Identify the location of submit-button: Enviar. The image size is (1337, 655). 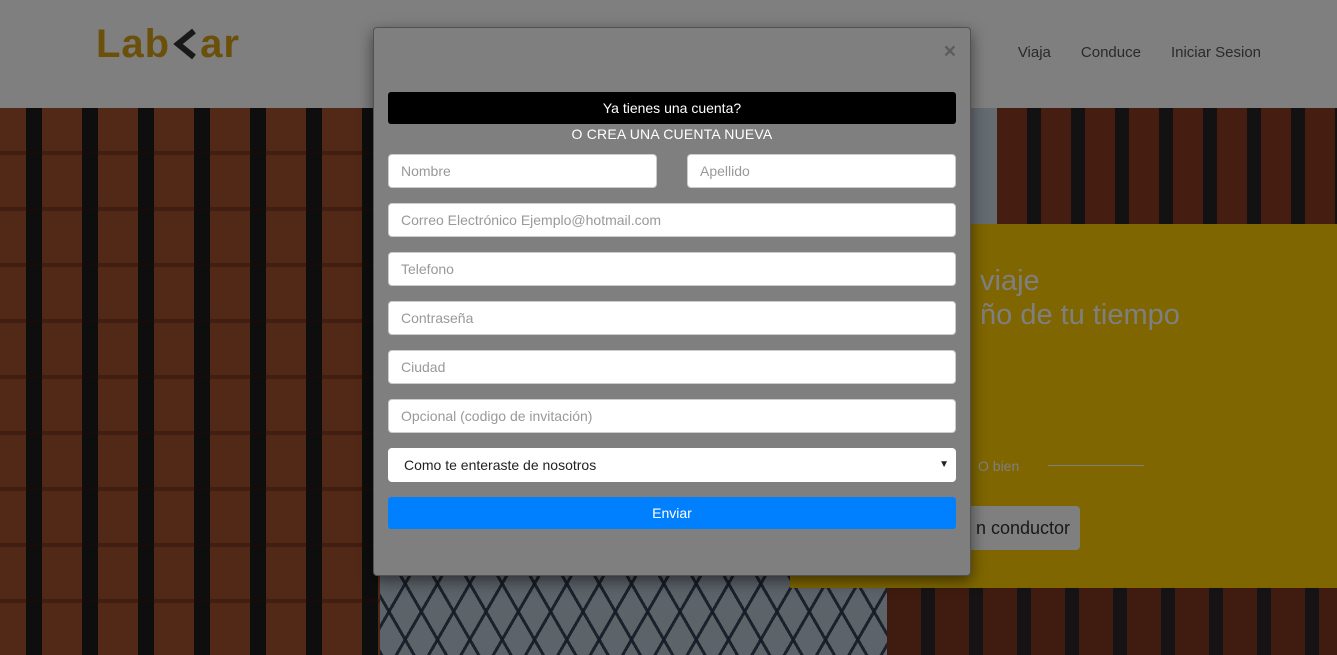
(672, 513).